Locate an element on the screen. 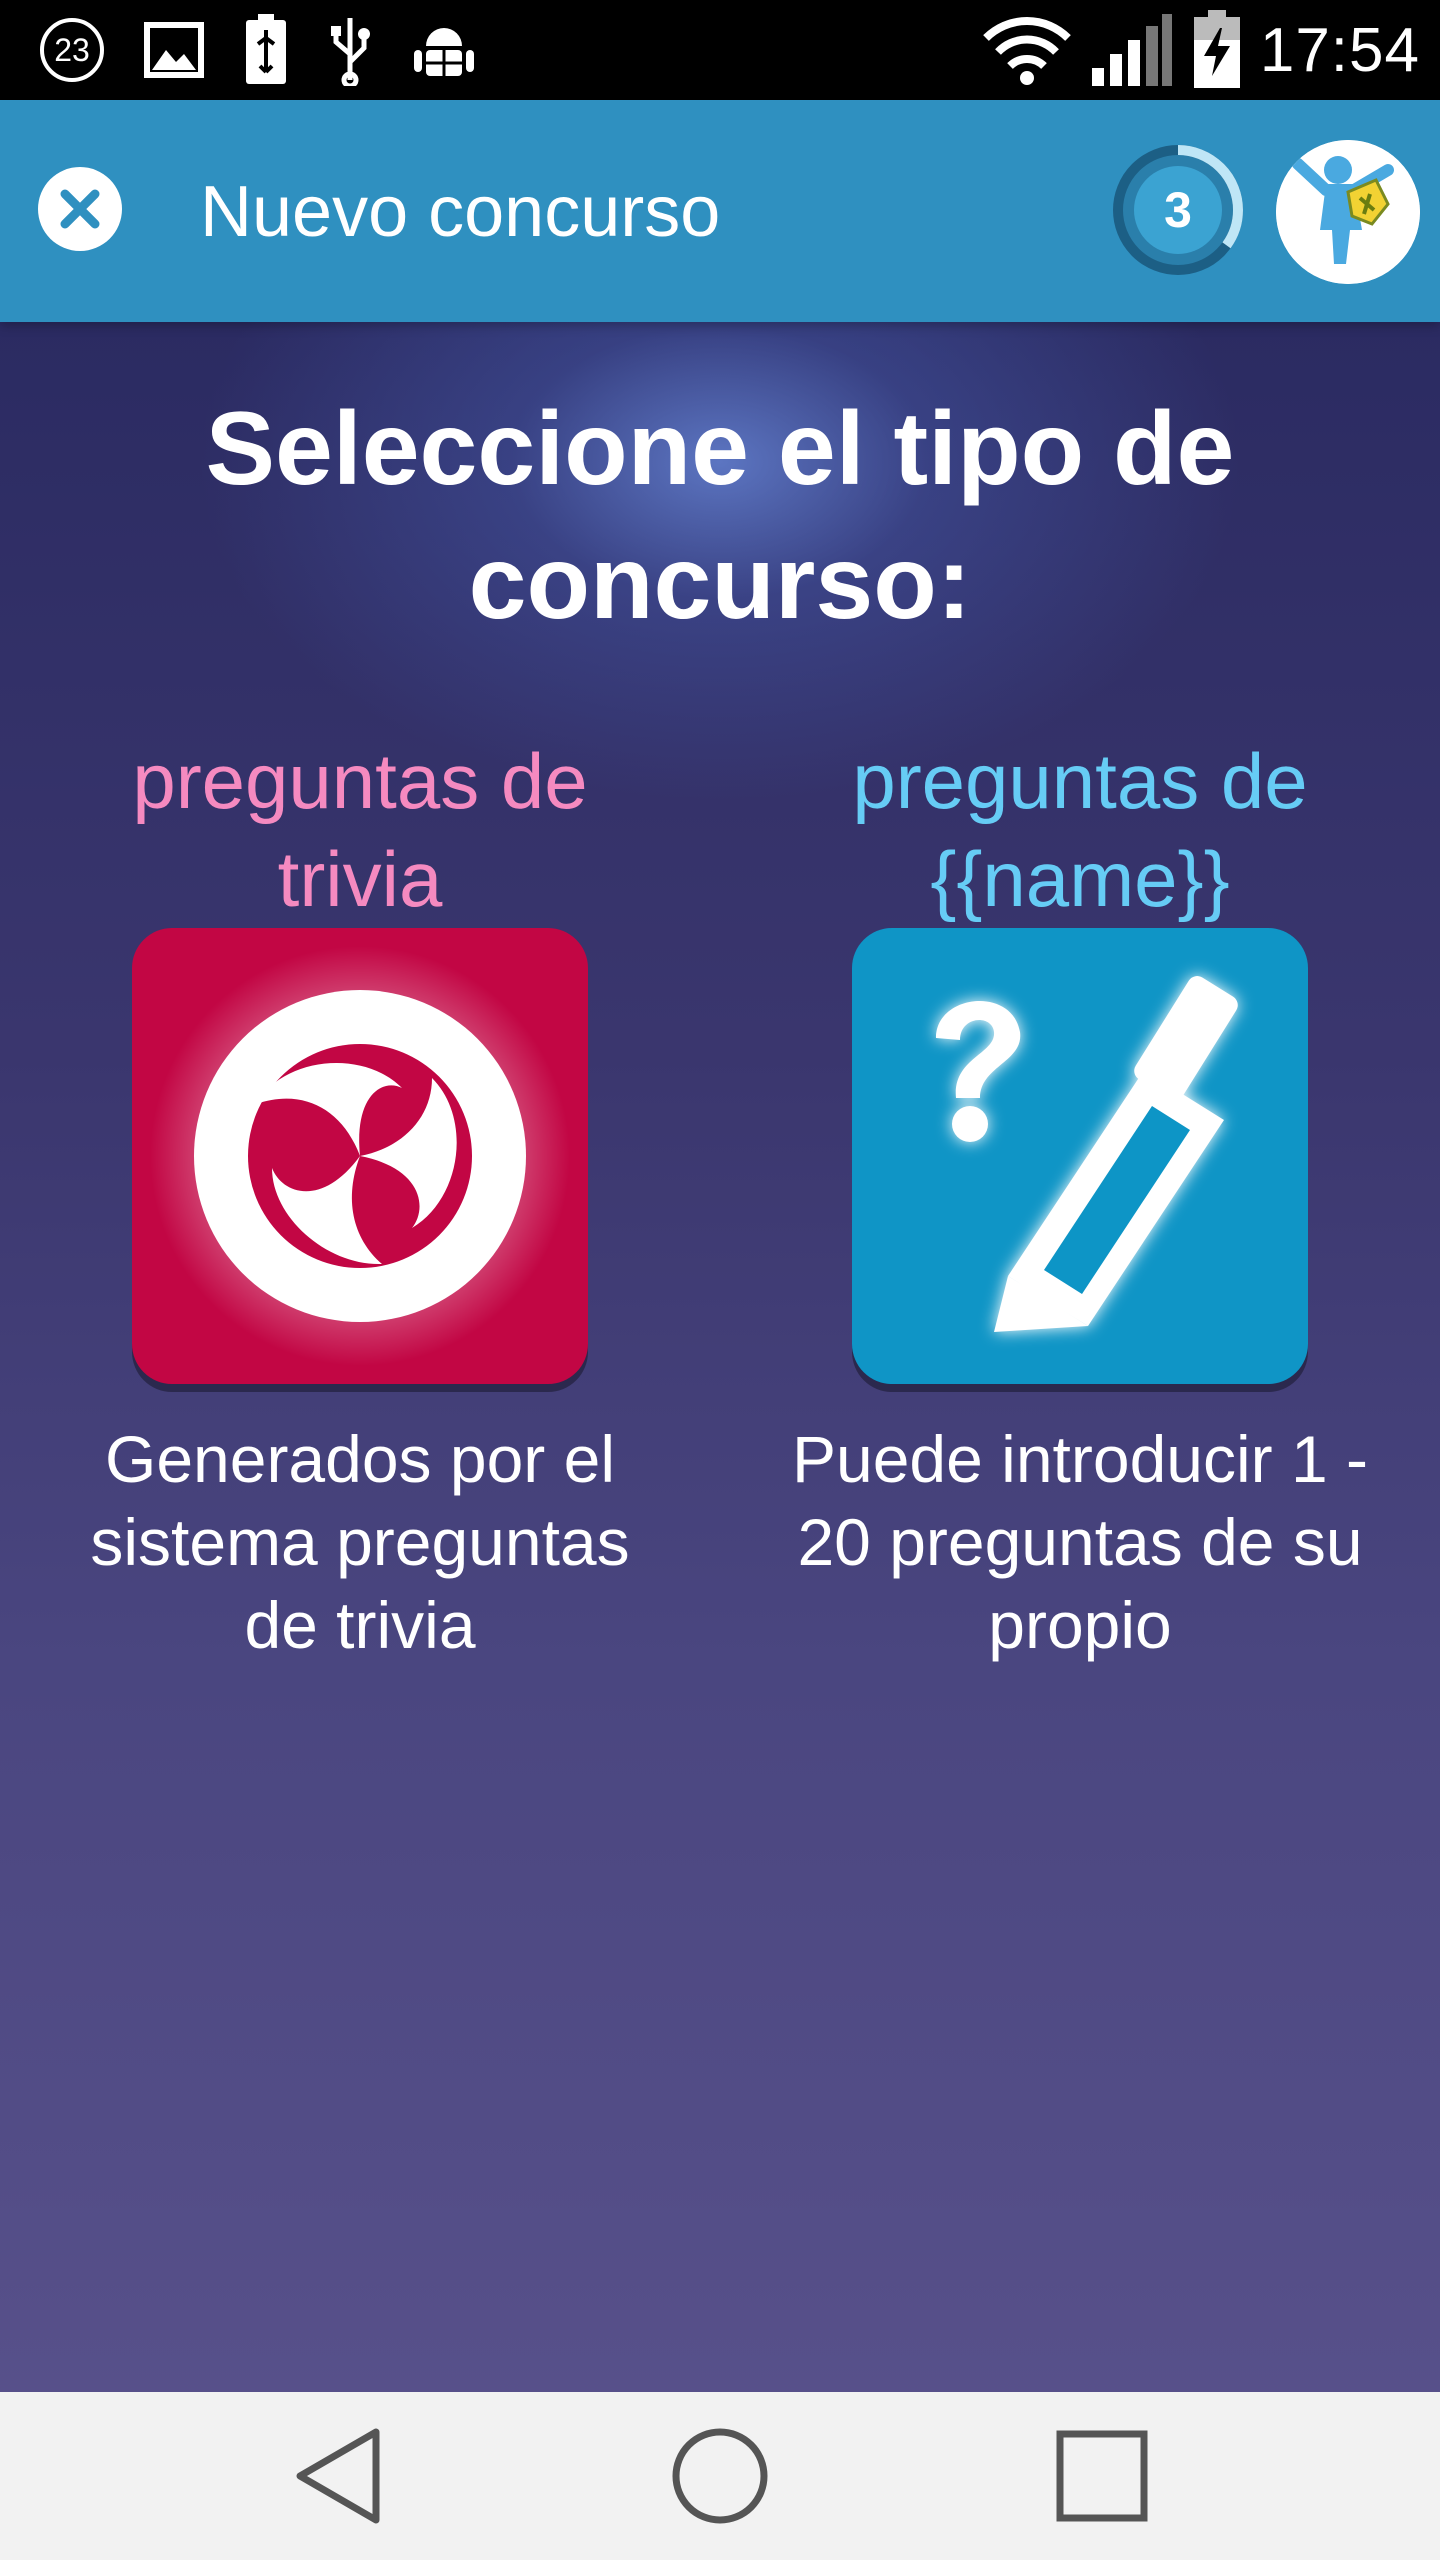  avatar is located at coordinates (1348, 212).